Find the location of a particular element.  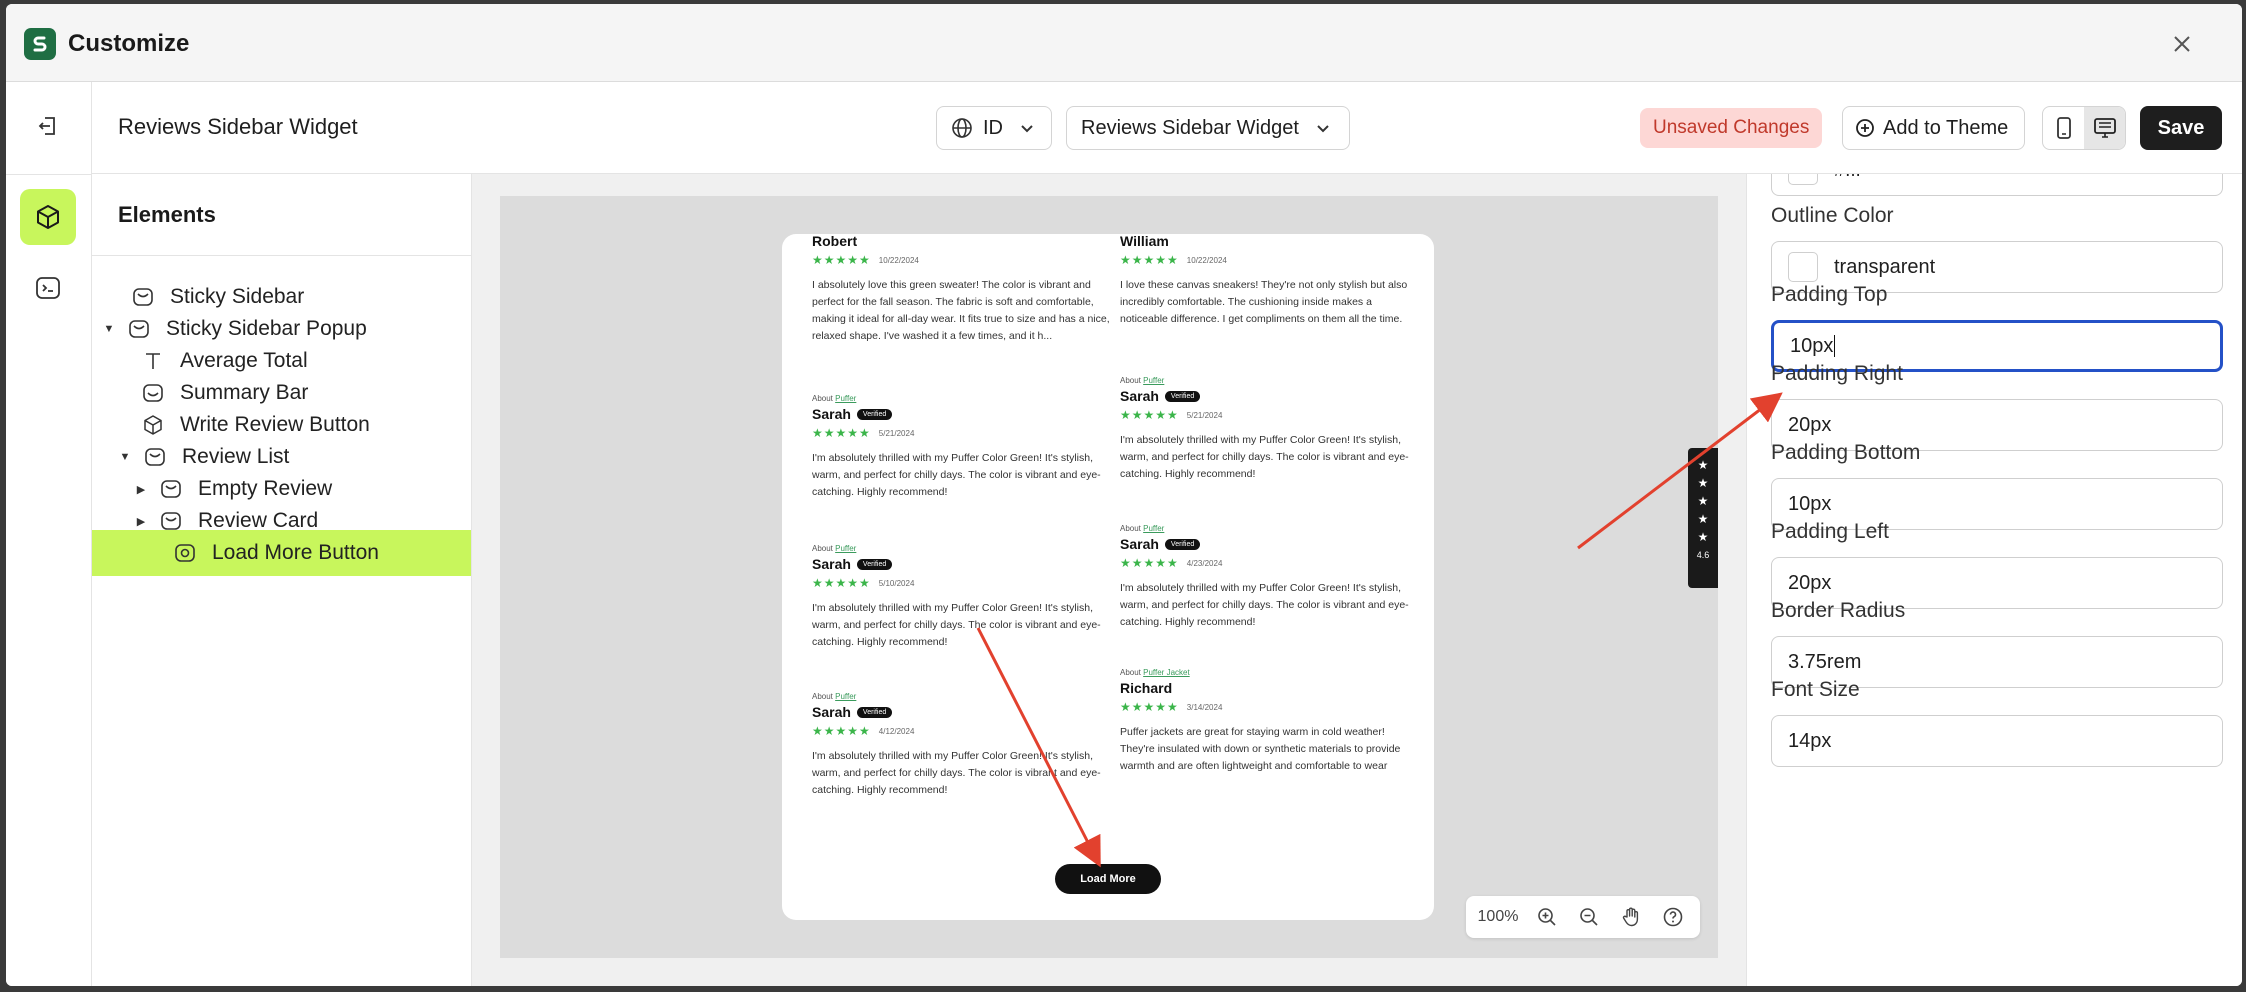

hand-pan-icon is located at coordinates (1631, 917).